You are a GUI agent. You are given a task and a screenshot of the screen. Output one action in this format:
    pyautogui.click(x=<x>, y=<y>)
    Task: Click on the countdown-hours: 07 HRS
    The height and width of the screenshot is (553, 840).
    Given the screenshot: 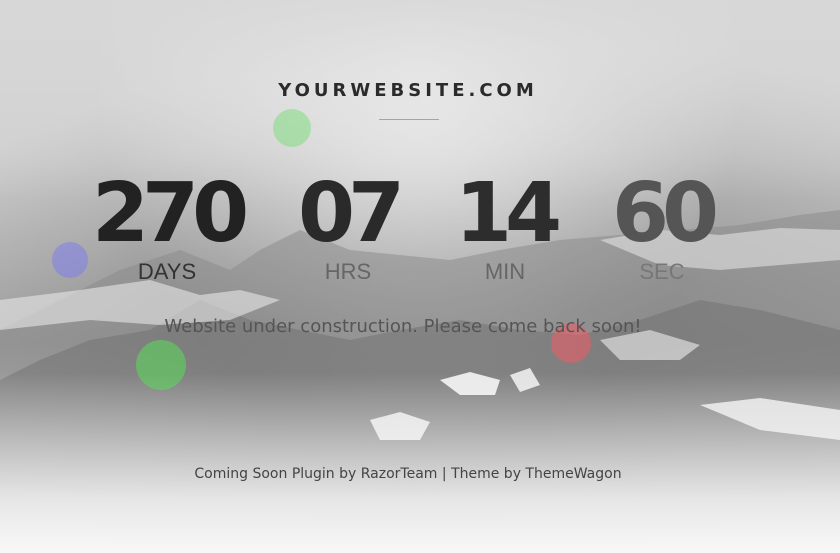 What is the action you would take?
    pyautogui.click(x=349, y=225)
    